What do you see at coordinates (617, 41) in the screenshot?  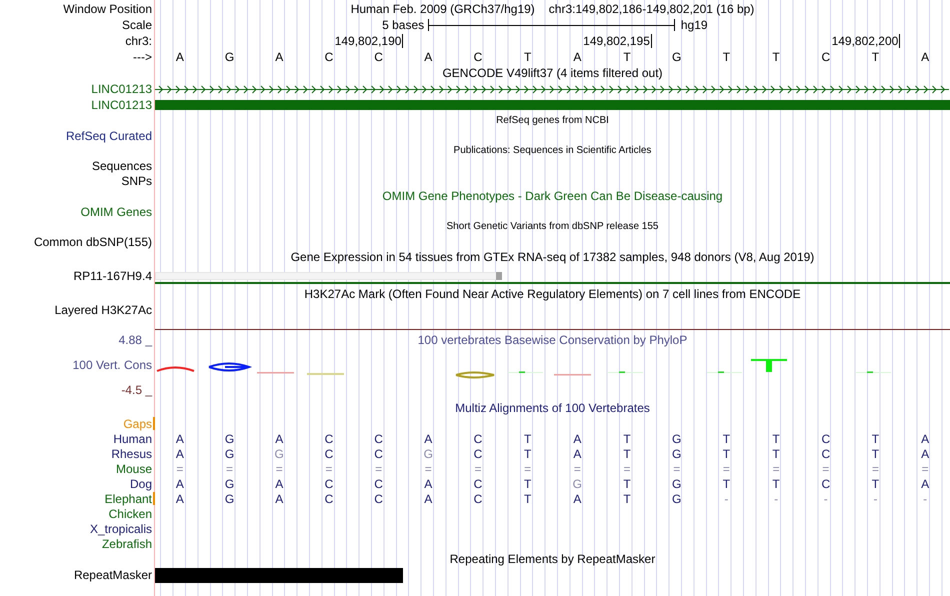 I see `ruler-tick: 149,802,195` at bounding box center [617, 41].